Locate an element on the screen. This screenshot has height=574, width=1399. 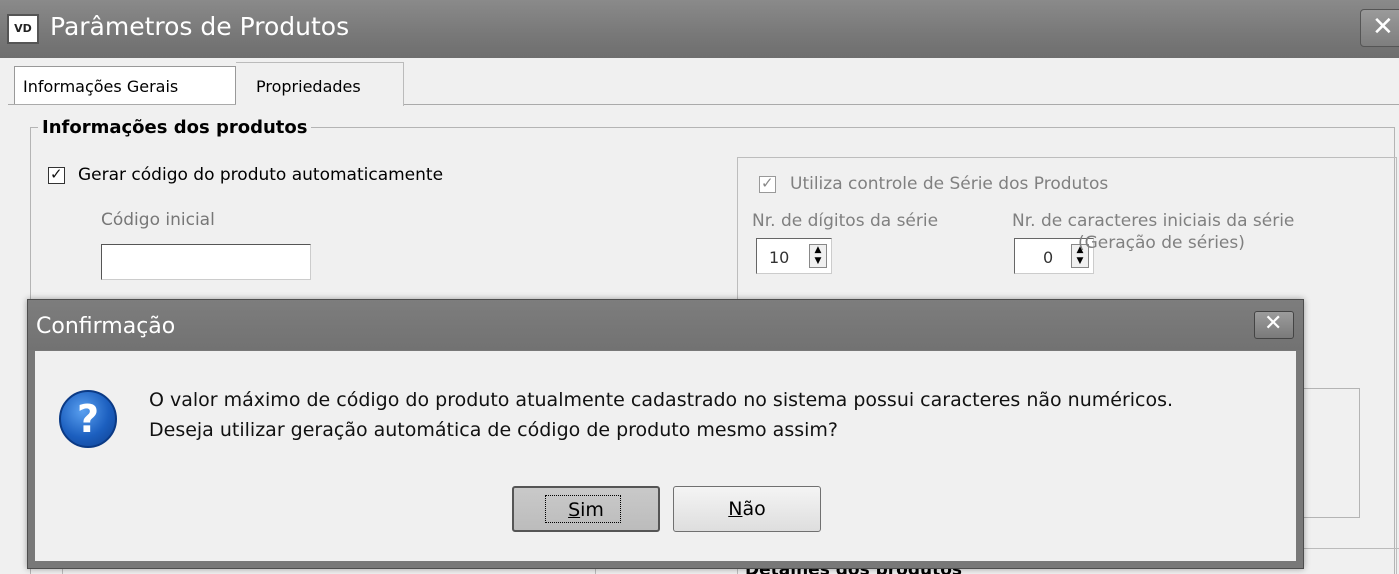
tab-informacoes-gerais: Informações Gerais is located at coordinates (125, 85).